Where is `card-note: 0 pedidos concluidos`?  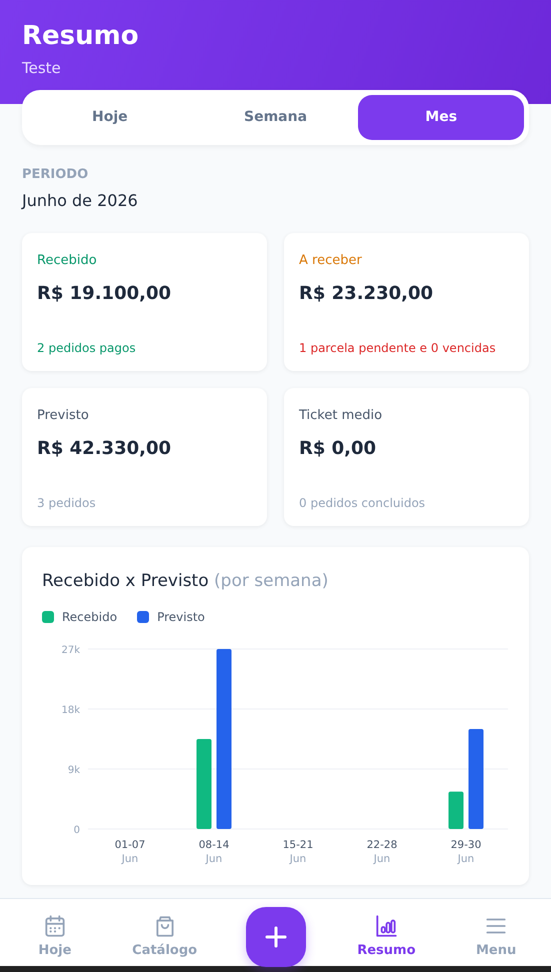
card-note: 0 pedidos concluidos is located at coordinates (362, 503).